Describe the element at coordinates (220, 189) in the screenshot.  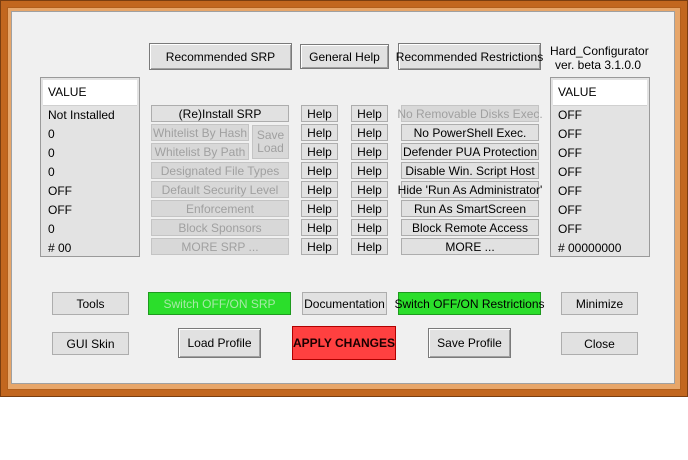
I see `default-security-level-button: Default Security Level` at that location.